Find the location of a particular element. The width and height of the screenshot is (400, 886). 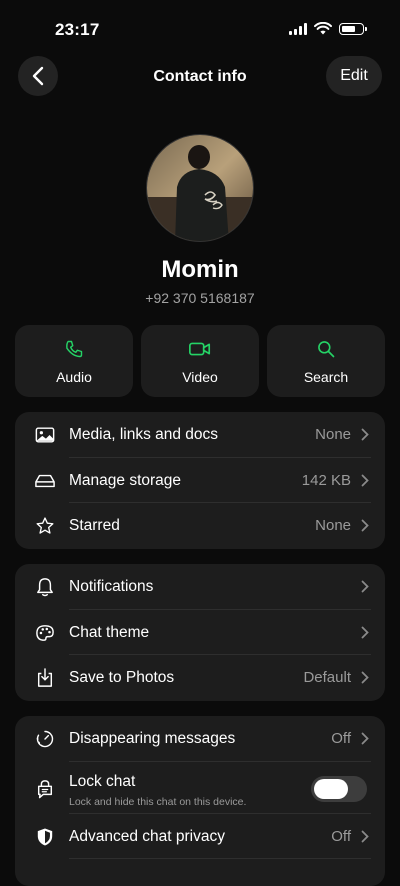

shield-icon is located at coordinates (45, 836).